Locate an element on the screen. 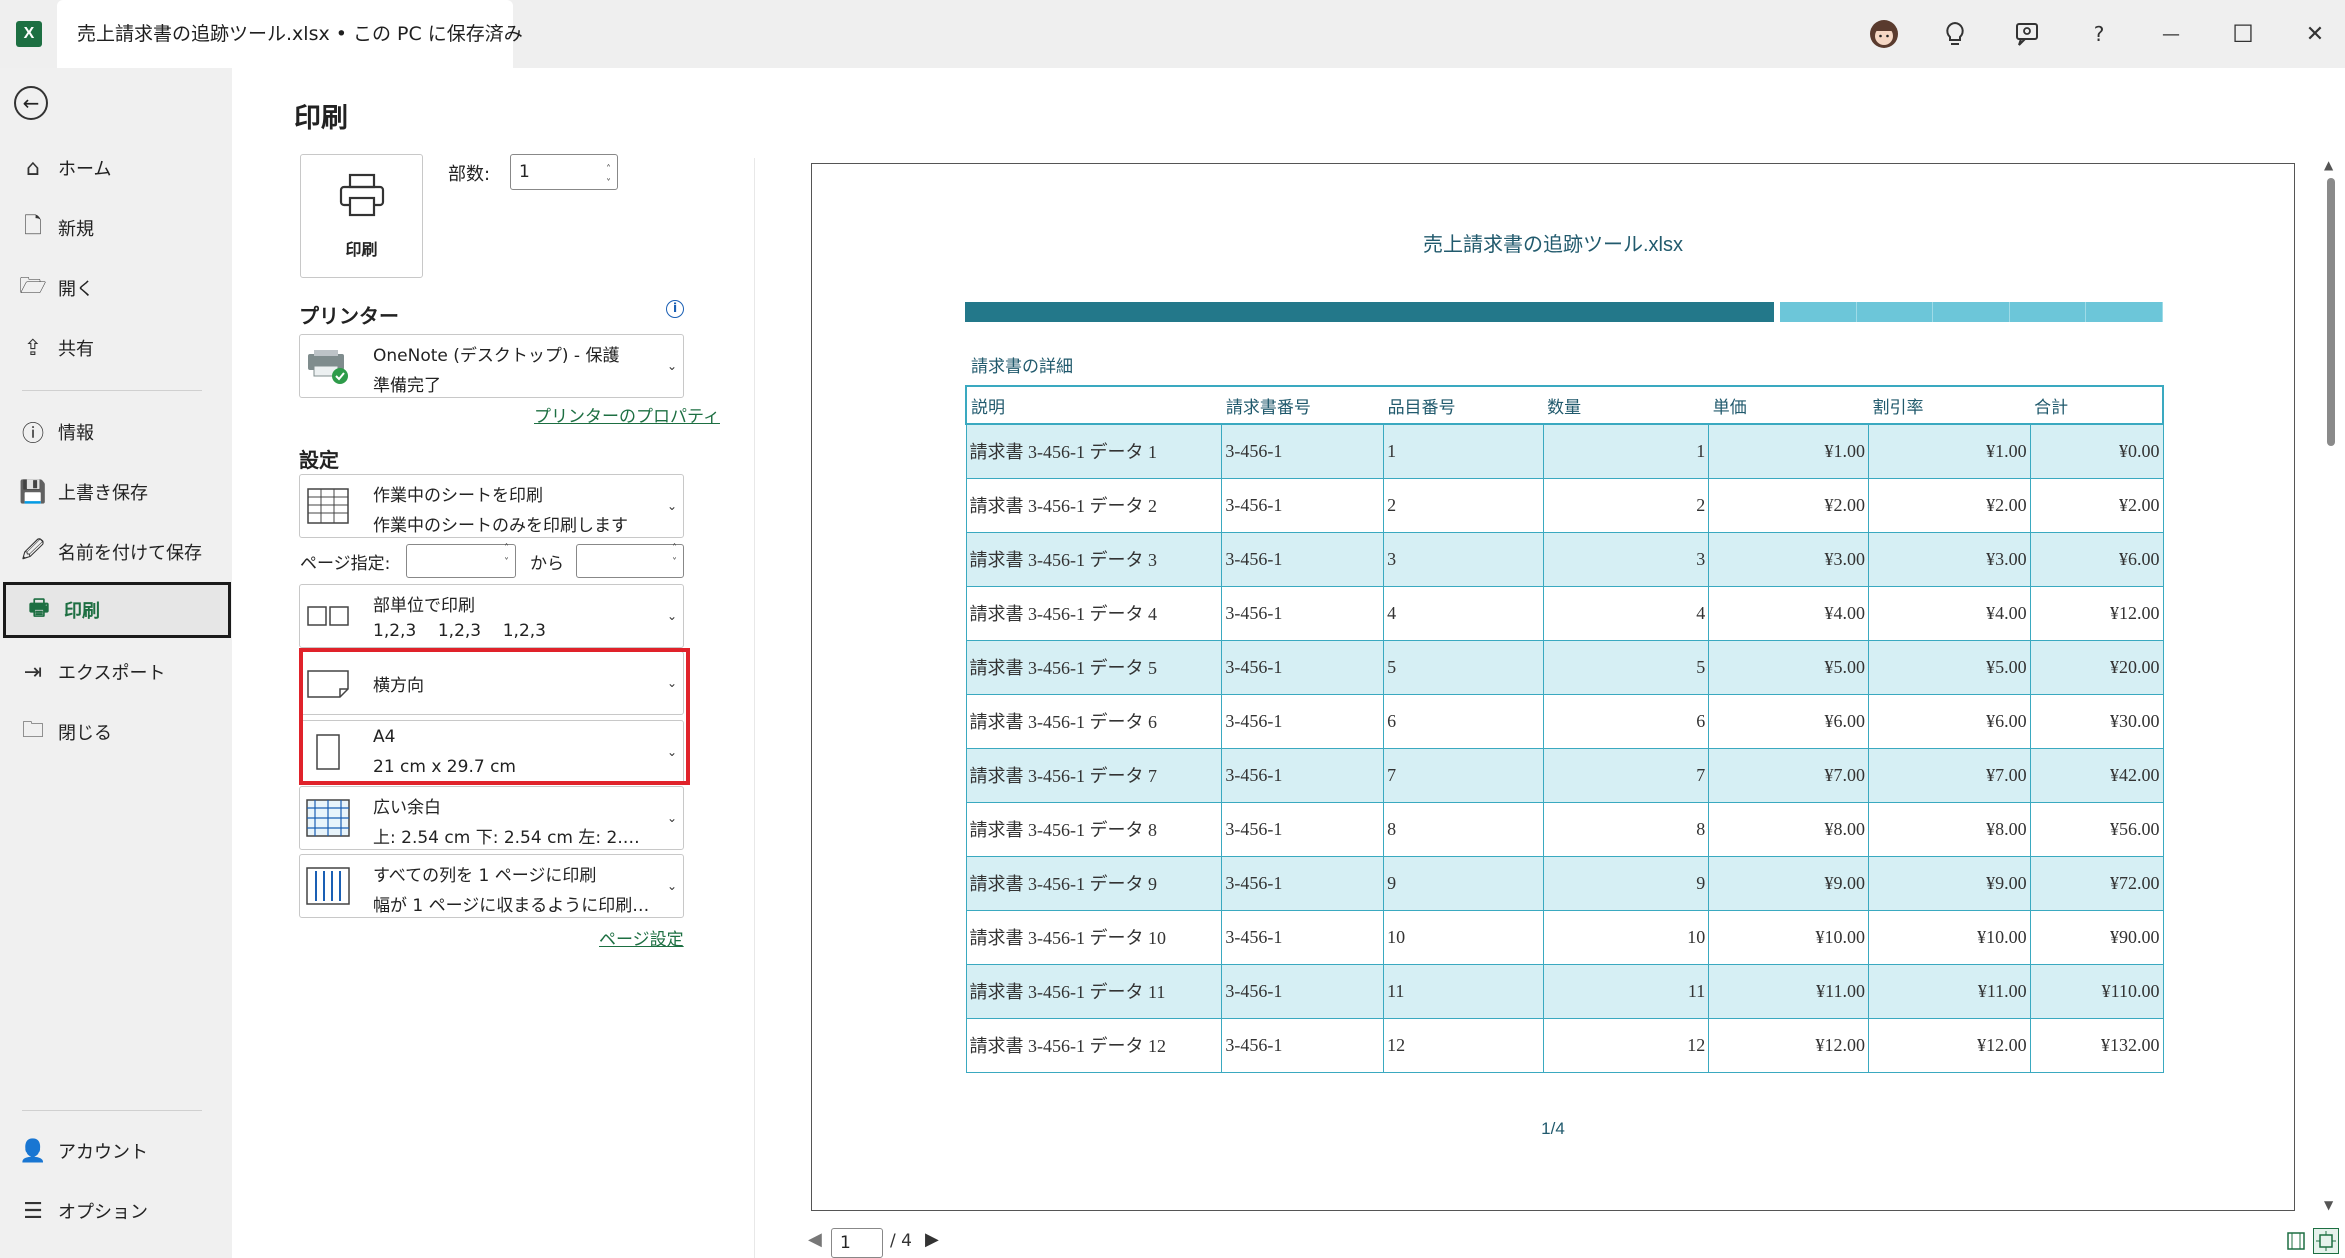 Image resolution: width=2345 pixels, height=1258 pixels. landscape-page-icon is located at coordinates (328, 683).